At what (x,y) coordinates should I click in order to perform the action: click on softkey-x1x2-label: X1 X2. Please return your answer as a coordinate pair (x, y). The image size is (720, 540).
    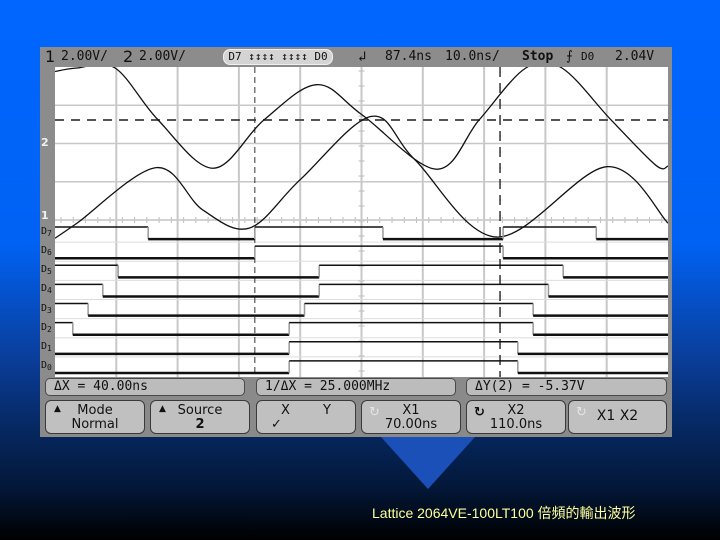
    Looking at the image, I should click on (617, 416).